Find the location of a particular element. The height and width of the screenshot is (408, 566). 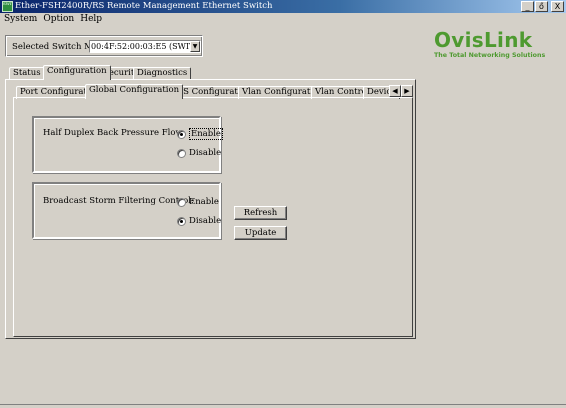

broadcast-storm-label: Broadcast Storm Filtering Control: is located at coordinates (118, 201).